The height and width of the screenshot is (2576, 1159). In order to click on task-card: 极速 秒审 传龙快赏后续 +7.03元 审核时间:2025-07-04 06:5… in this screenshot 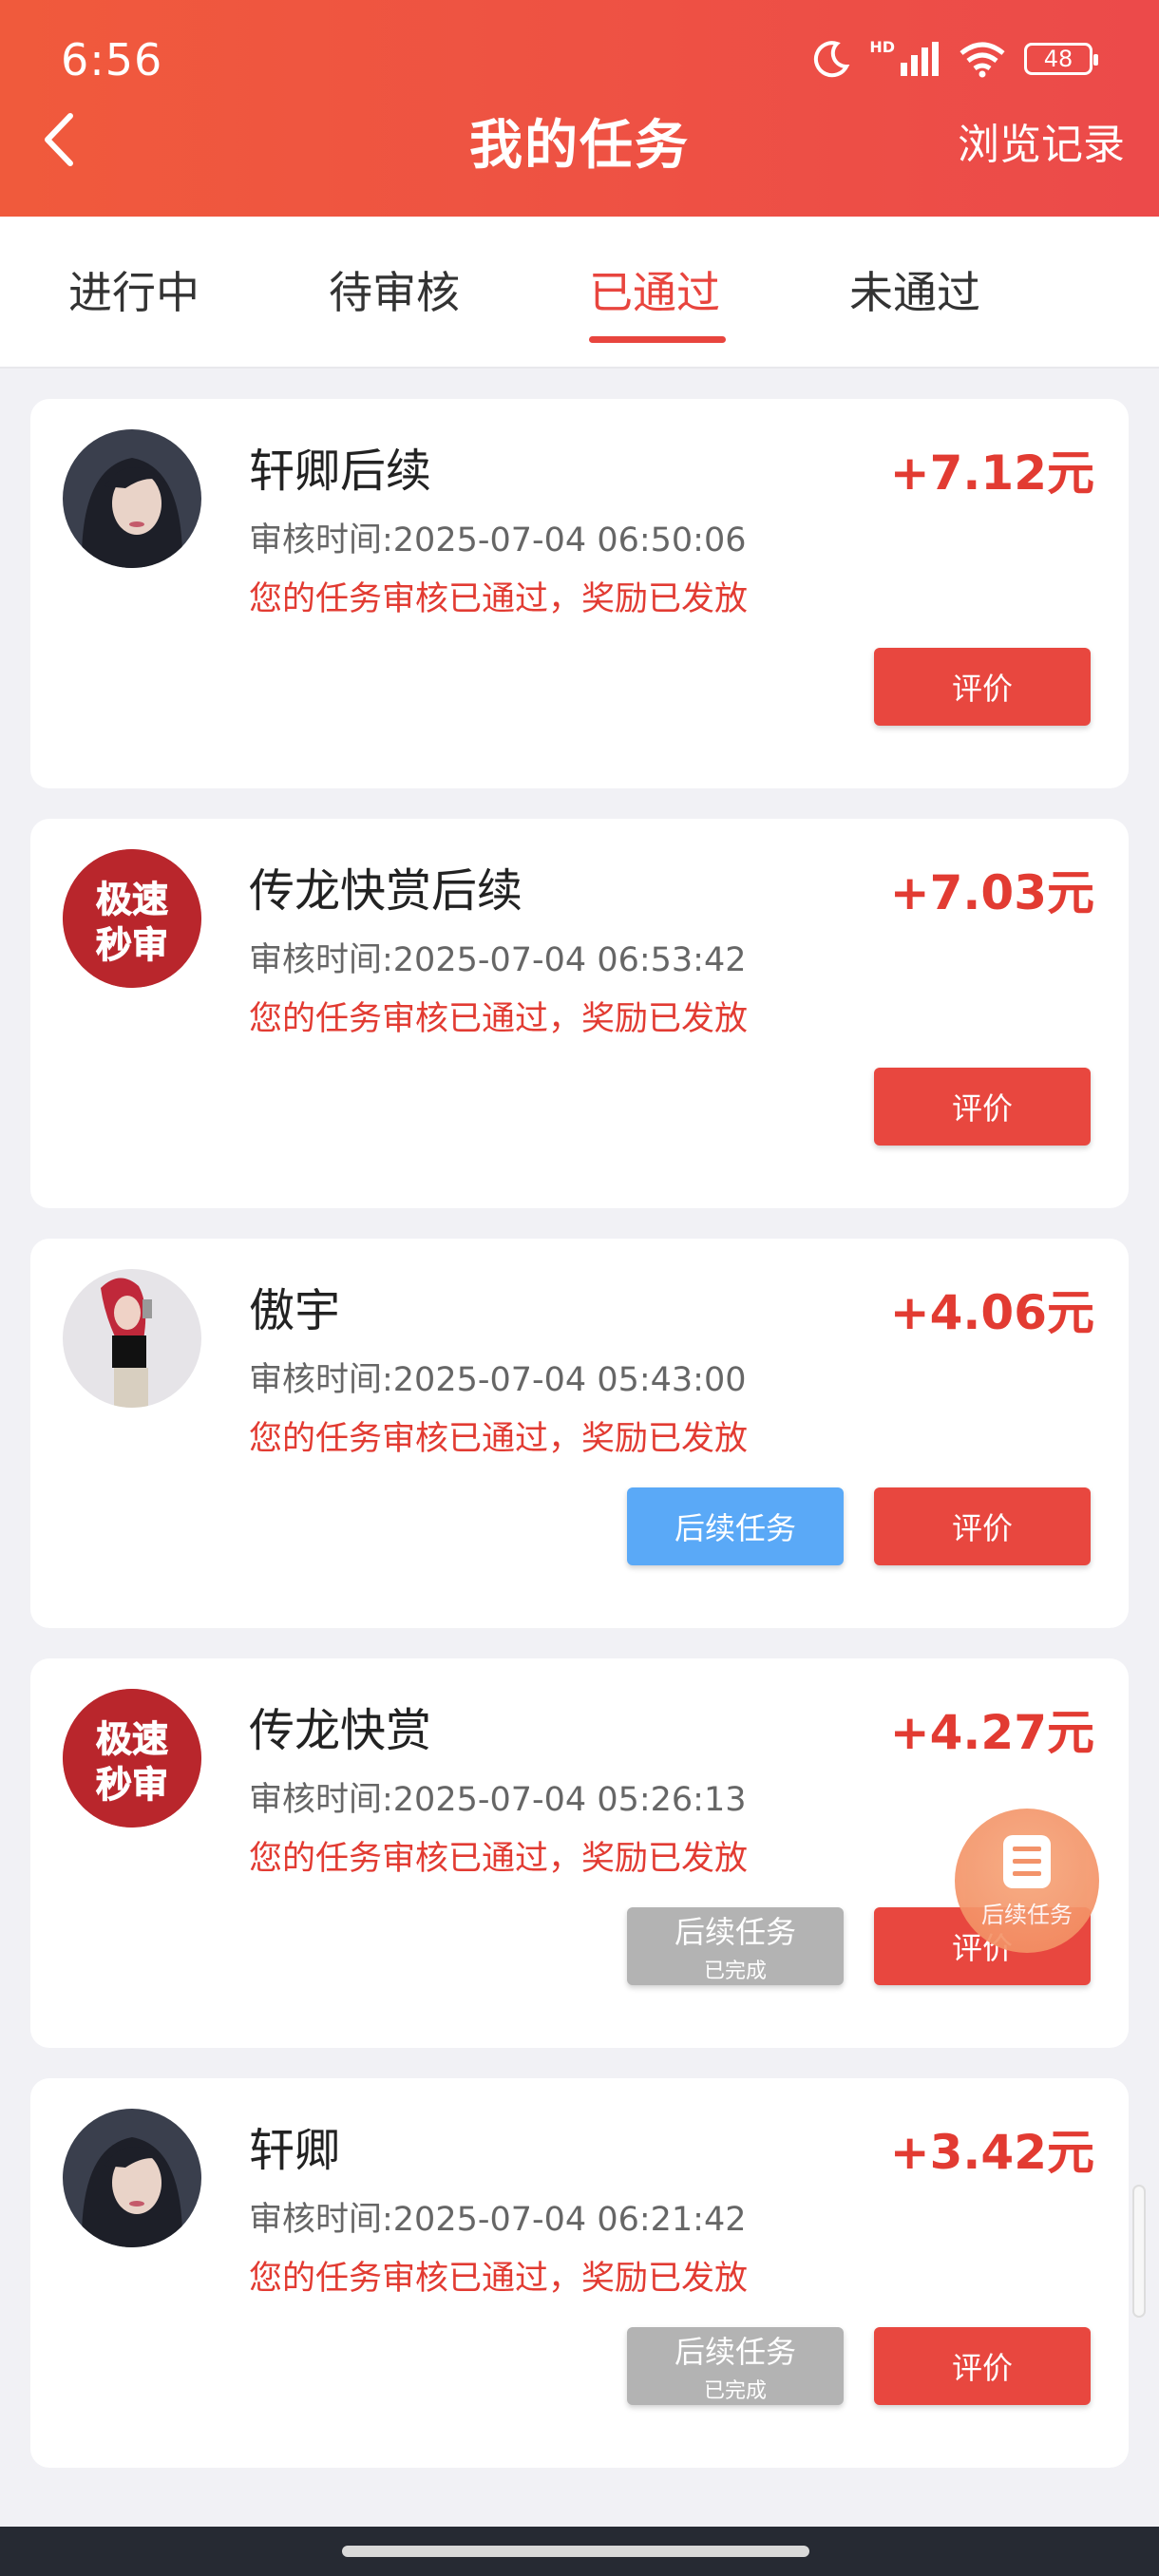, I will do `click(579, 1013)`.